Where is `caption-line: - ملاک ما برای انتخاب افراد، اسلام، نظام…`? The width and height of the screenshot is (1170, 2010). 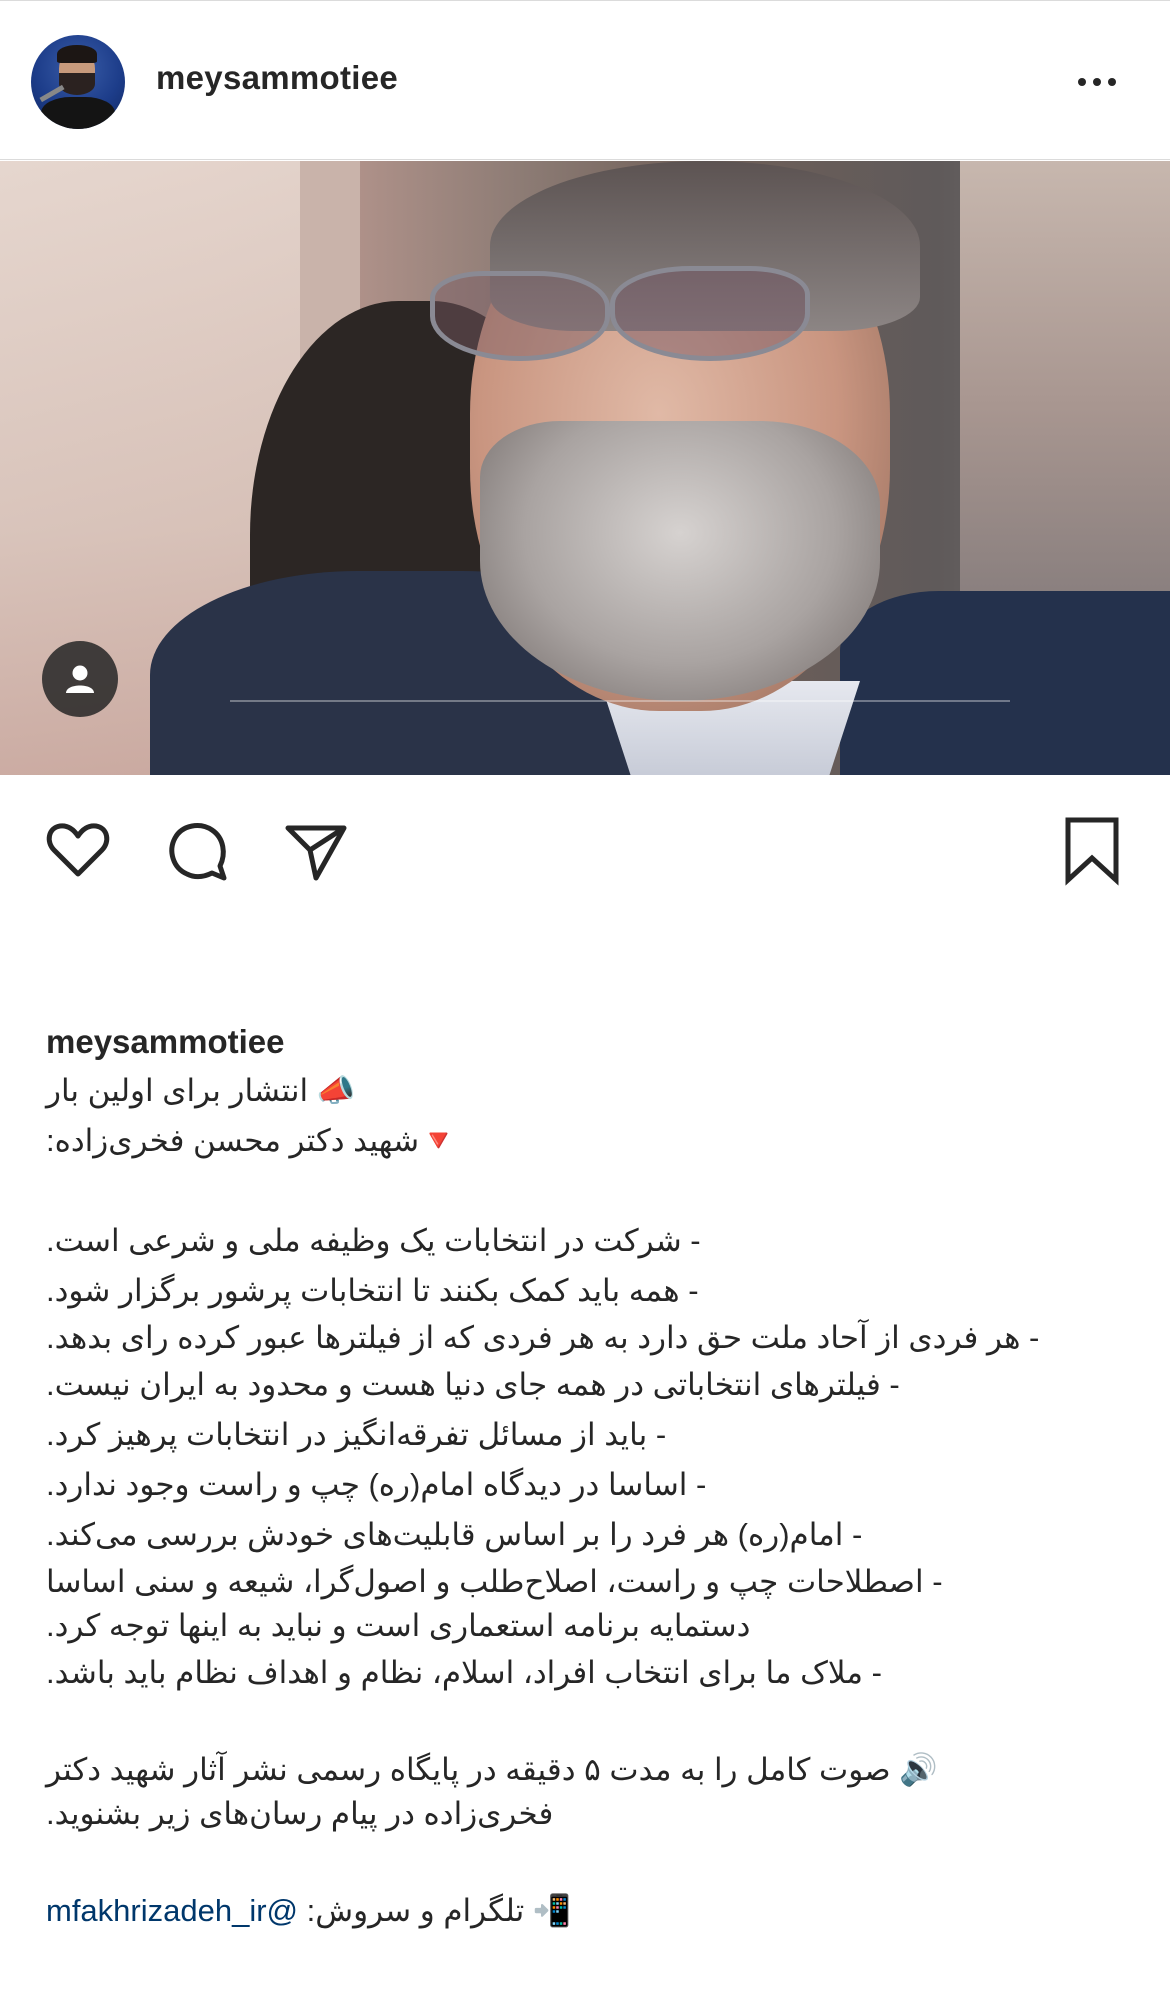 caption-line: - ملاک ما برای انتخاب افراد، اسلام، نظام… is located at coordinates (464, 1672).